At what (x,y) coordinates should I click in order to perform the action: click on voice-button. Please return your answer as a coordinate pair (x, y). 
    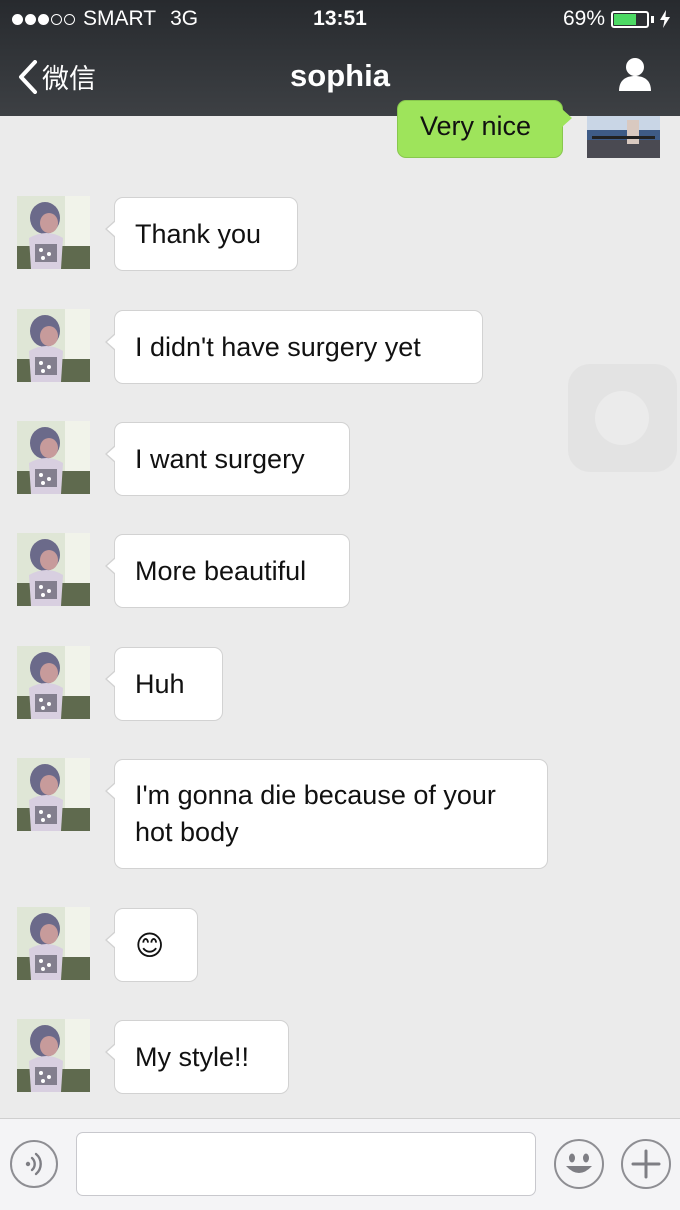
    Looking at the image, I should click on (34, 1164).